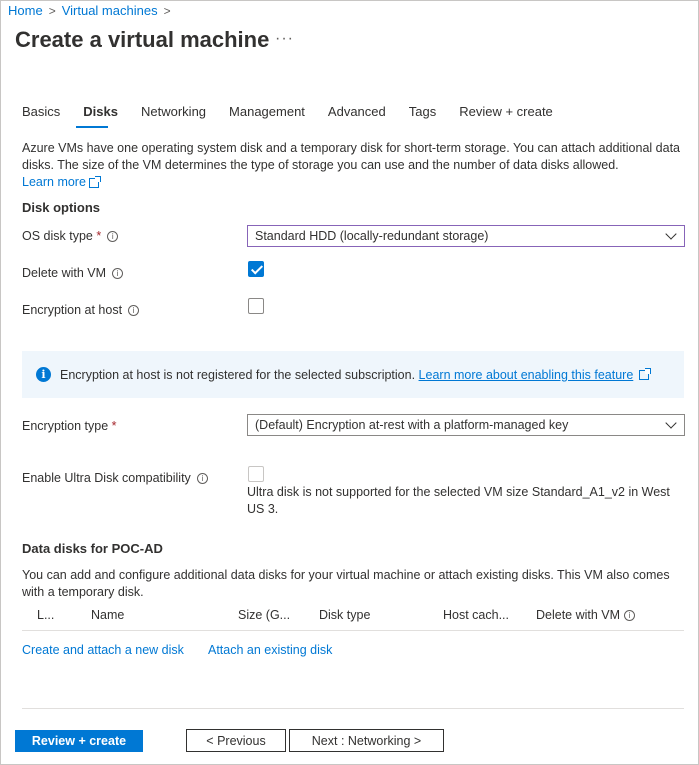  Describe the element at coordinates (103, 650) in the screenshot. I see `create-attach-disk-link: Create and attach a new disk` at that location.